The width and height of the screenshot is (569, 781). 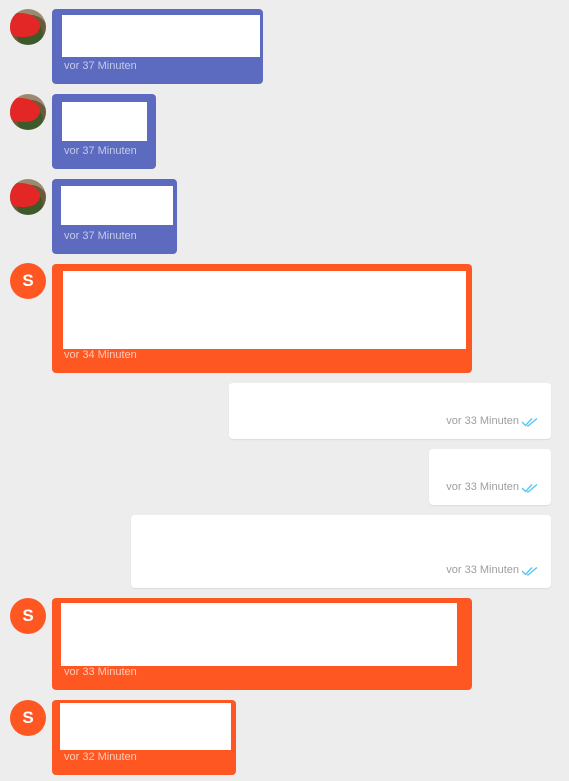 I want to click on message-bubble: vor 34 Minuten, so click(x=262, y=318).